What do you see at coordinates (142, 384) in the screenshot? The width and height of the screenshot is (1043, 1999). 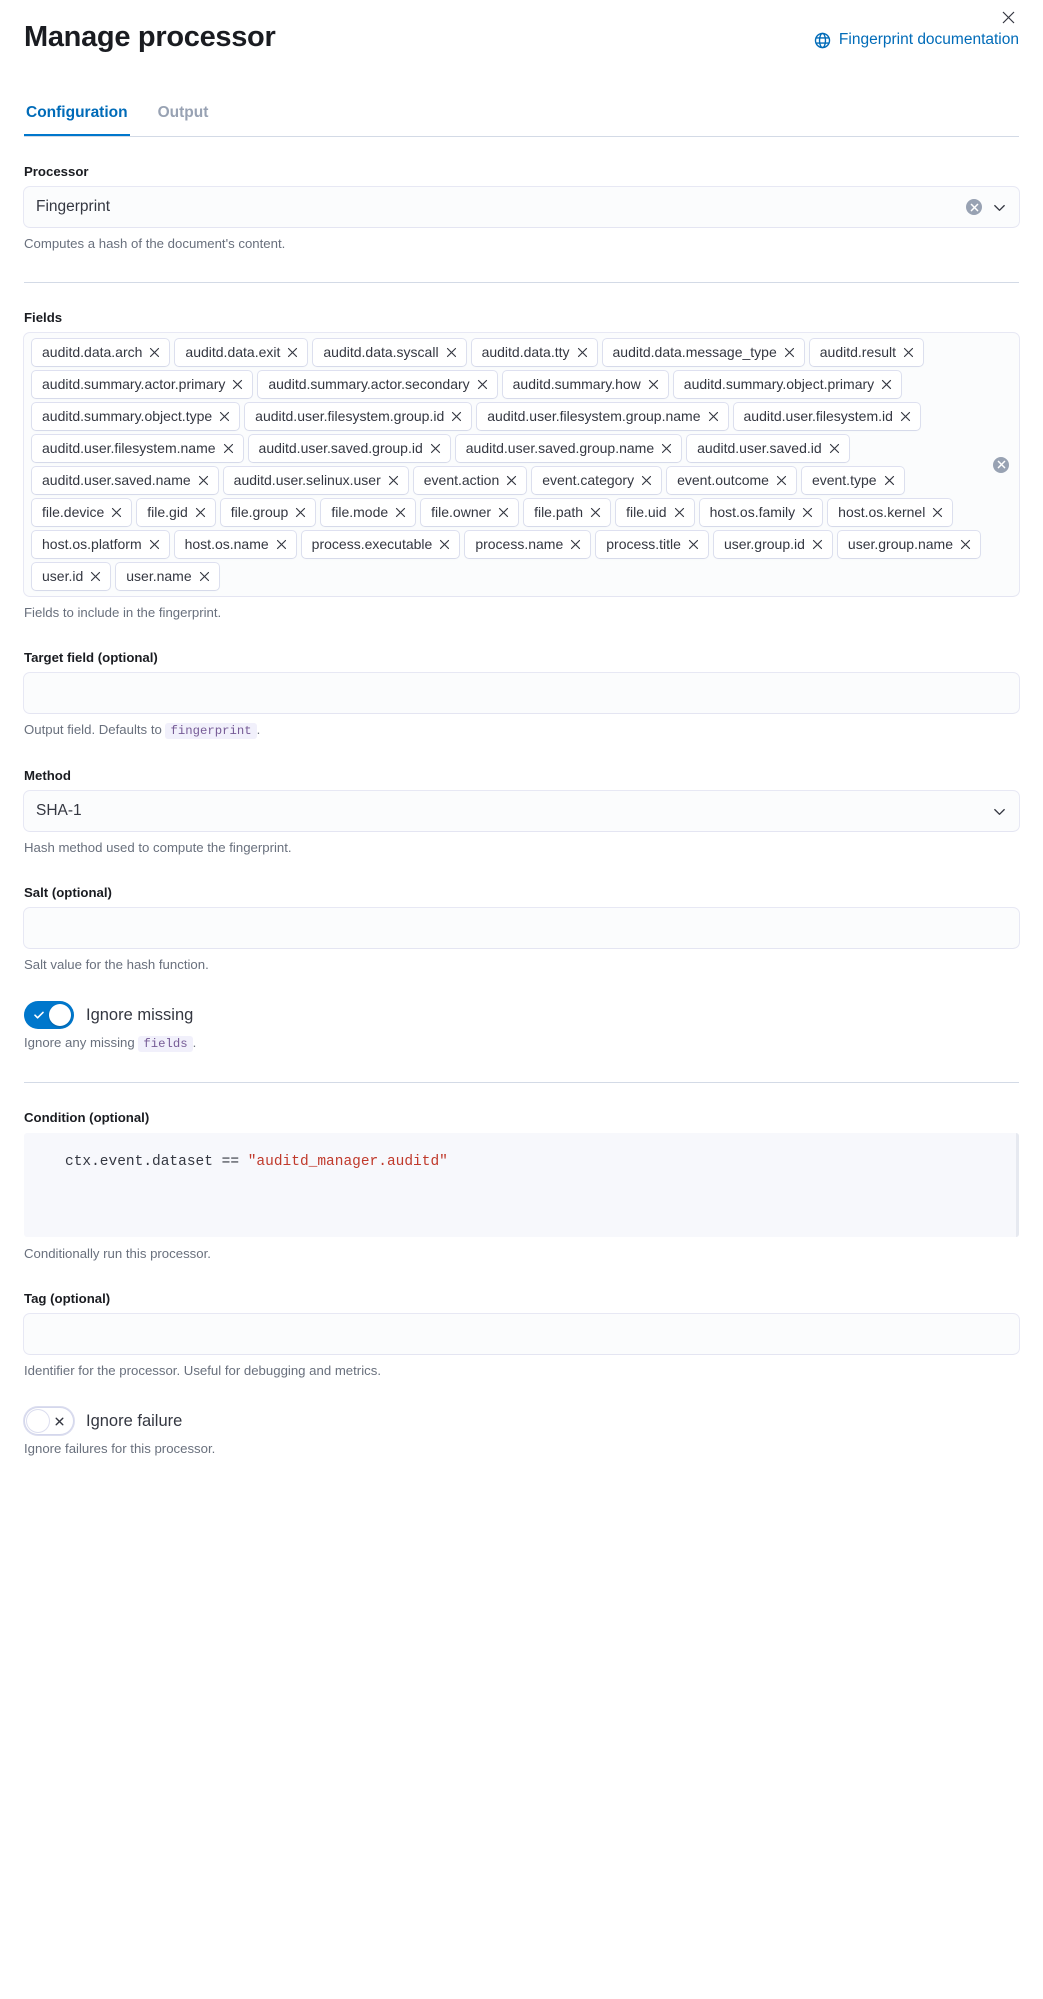 I see `field-badge: auditd.summary.actor.primary` at bounding box center [142, 384].